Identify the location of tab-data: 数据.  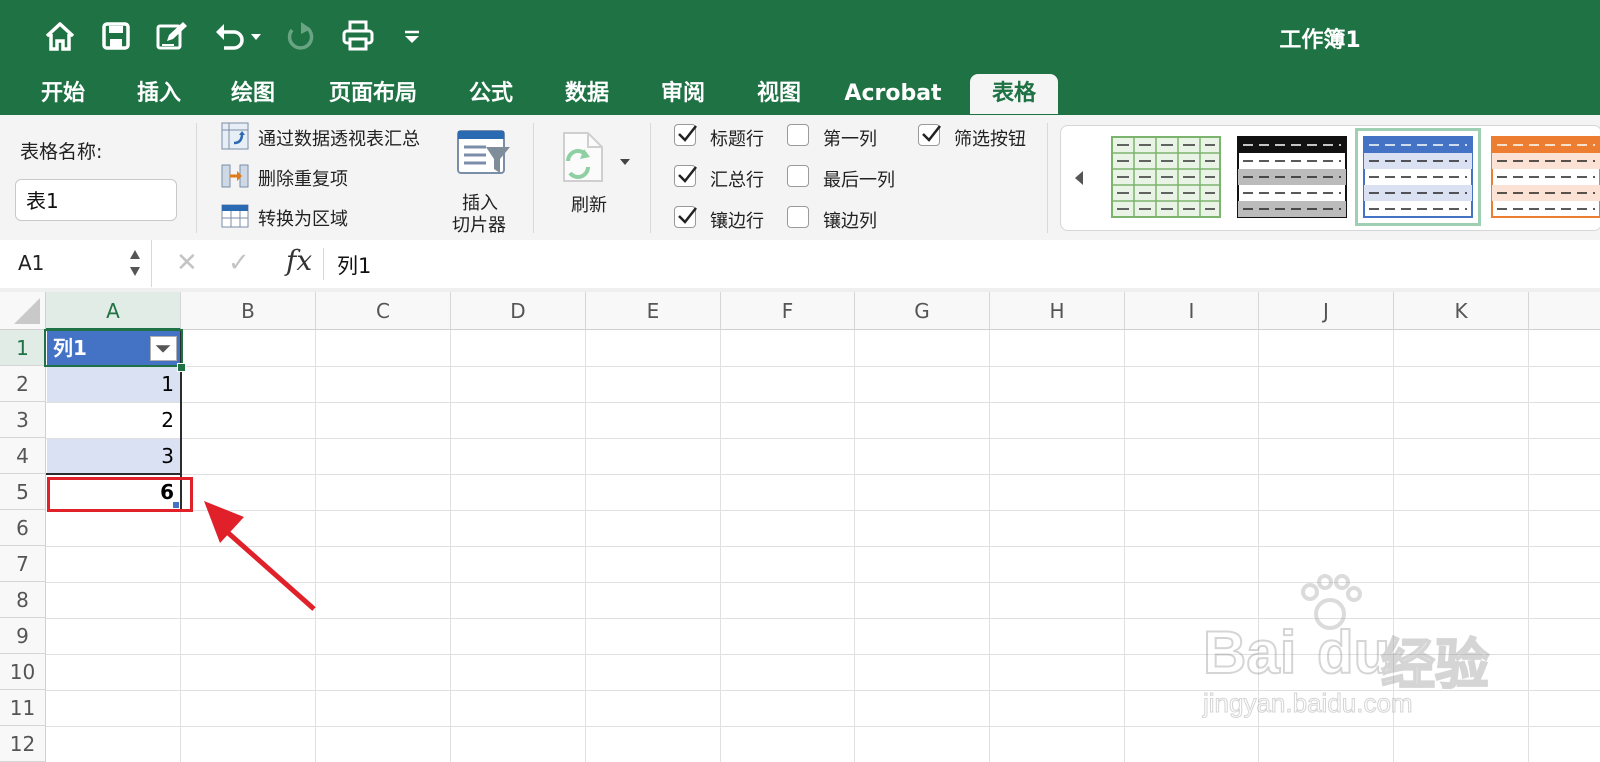
(587, 94).